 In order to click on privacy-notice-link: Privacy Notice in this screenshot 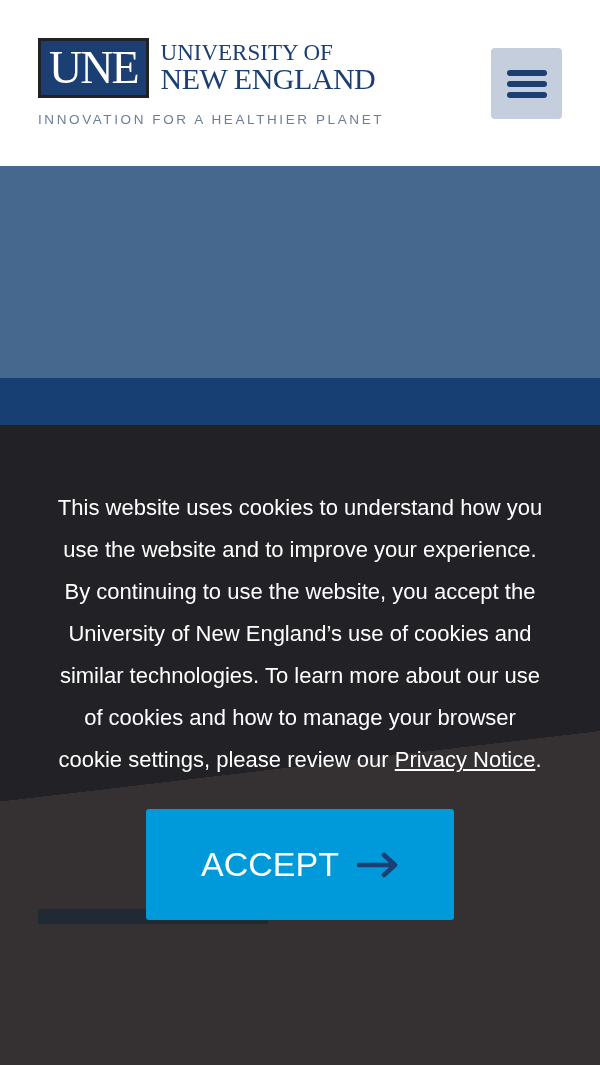, I will do `click(465, 759)`.